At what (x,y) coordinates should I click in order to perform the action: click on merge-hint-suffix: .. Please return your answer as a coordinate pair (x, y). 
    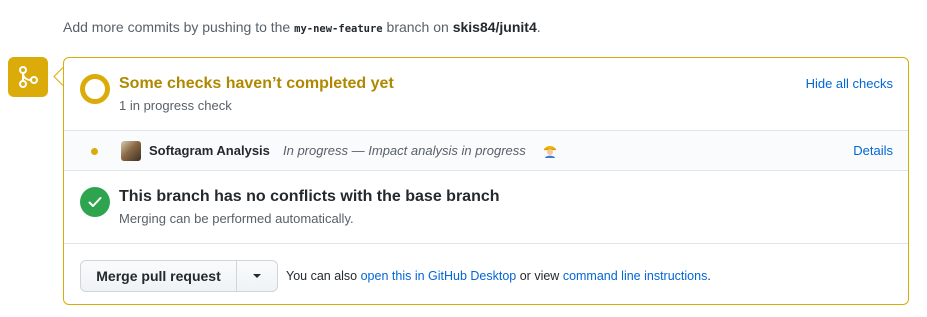
    Looking at the image, I should click on (709, 276).